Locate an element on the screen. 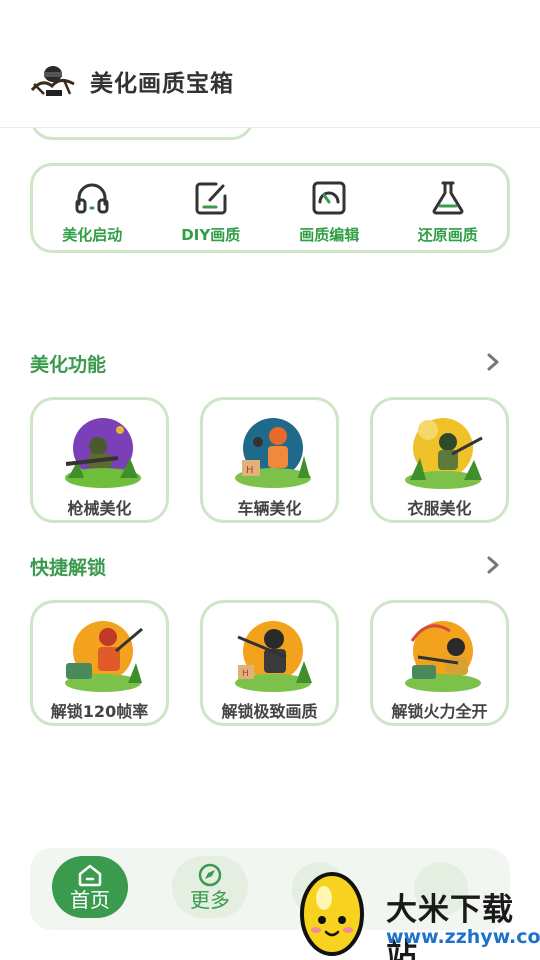 This screenshot has height=960, width=540. tool-label: DIY画质 is located at coordinates (211, 235).